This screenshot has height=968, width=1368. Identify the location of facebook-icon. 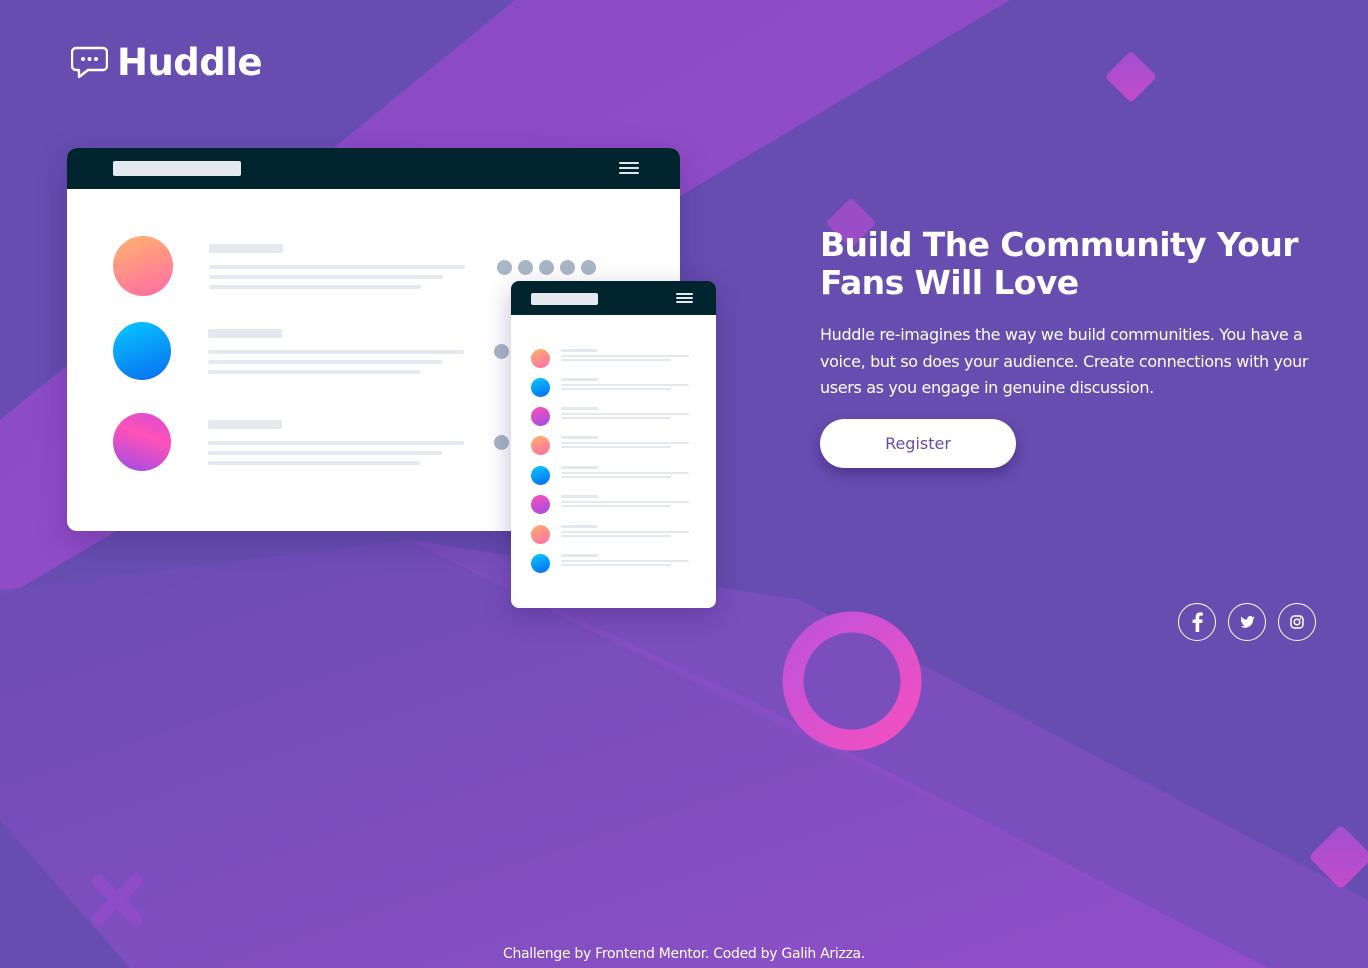
(1197, 622).